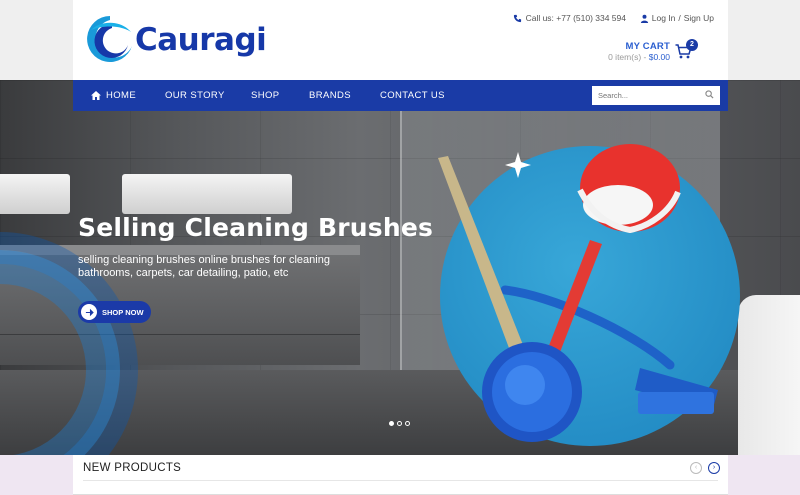 The image size is (800, 495). What do you see at coordinates (677, 18) in the screenshot?
I see `account-links: Log In / Sign Up` at bounding box center [677, 18].